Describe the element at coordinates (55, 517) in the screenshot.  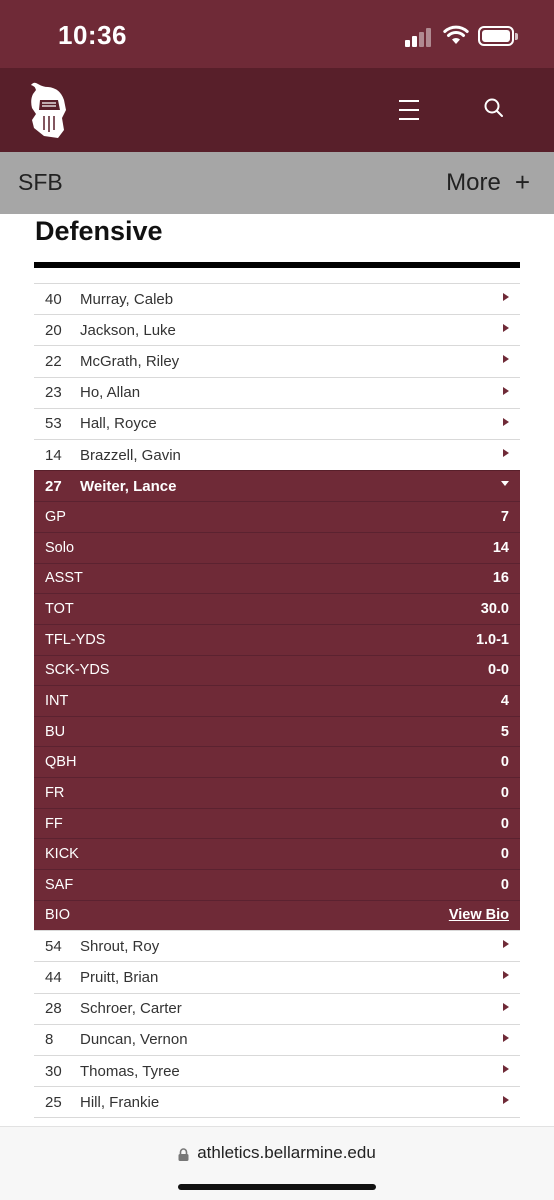
I see `stat-label: GP` at that location.